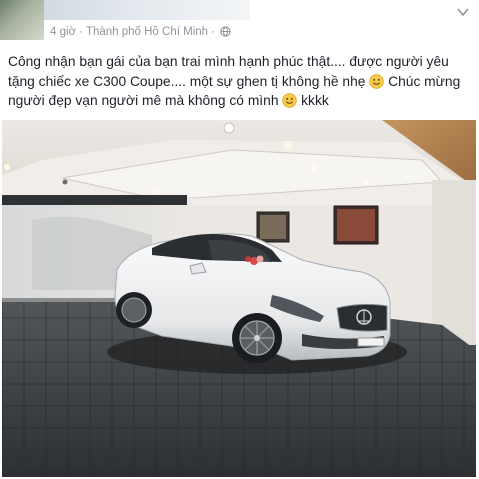 This screenshot has width=479, height=479. I want to click on post-meta: 4 giờ · Thành phố Hồ Chí Minh ·, so click(140, 32).